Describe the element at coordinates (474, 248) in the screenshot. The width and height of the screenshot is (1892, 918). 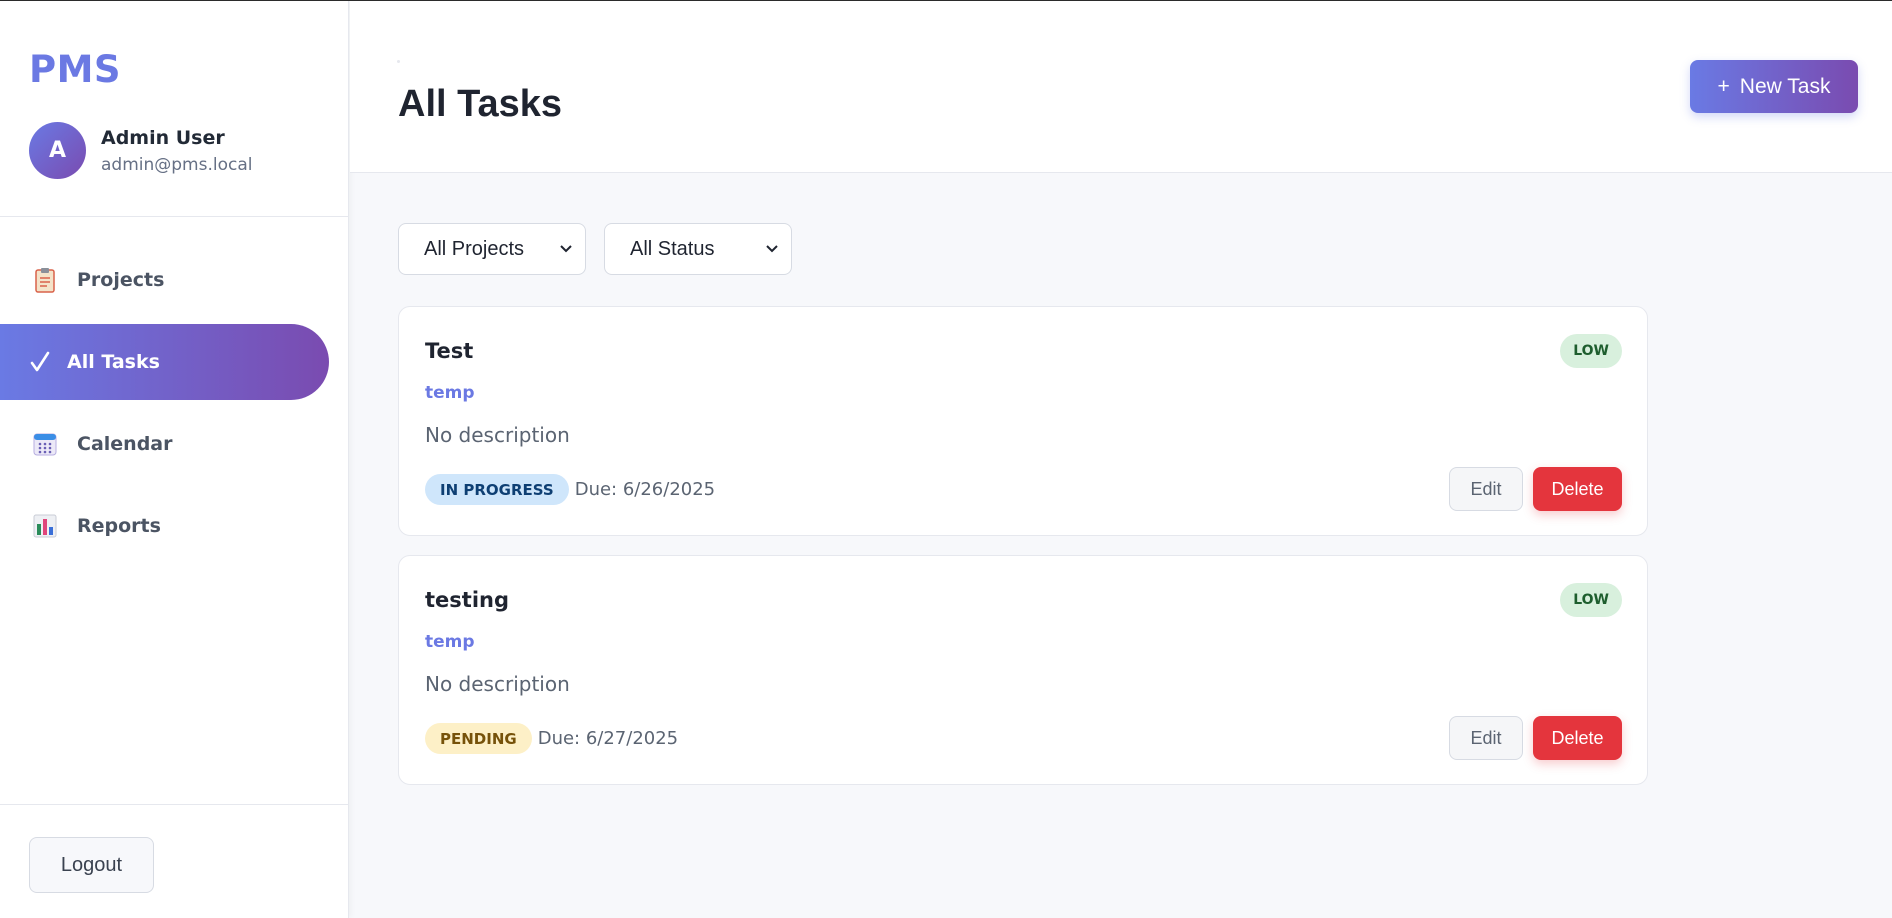
I see `project-filter-value: All Projects` at that location.